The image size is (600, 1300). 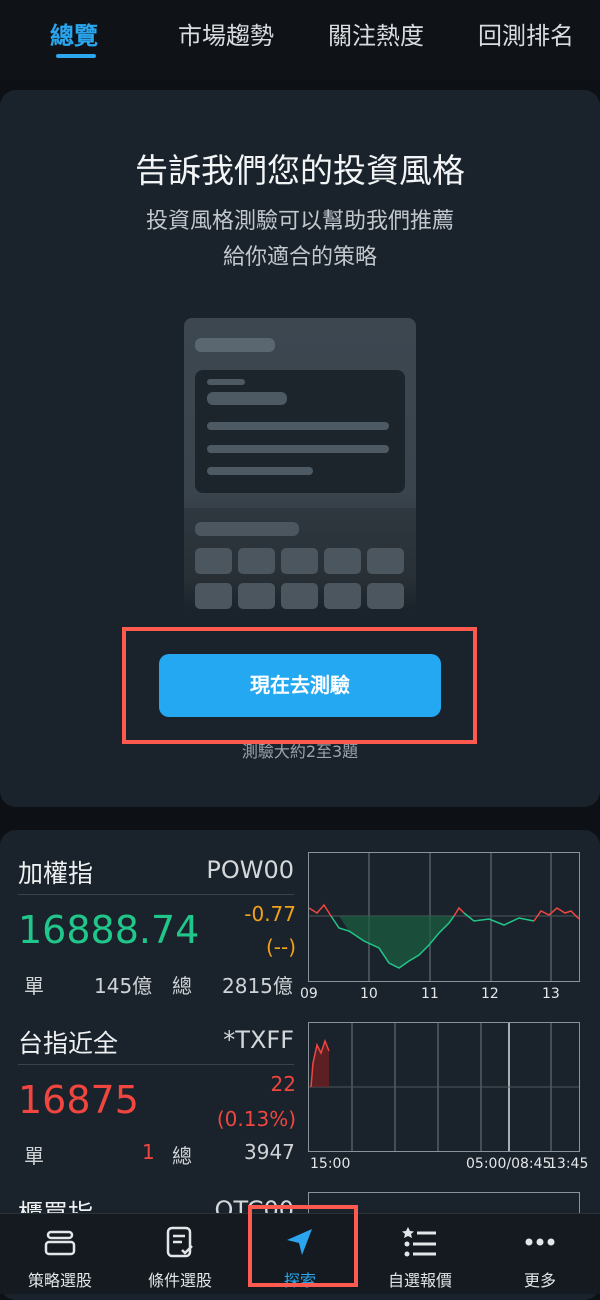 What do you see at coordinates (300, 240) in the screenshot?
I see `quiz-description: 投資風格測驗可以幫助我們推薦 給你適合的策略` at bounding box center [300, 240].